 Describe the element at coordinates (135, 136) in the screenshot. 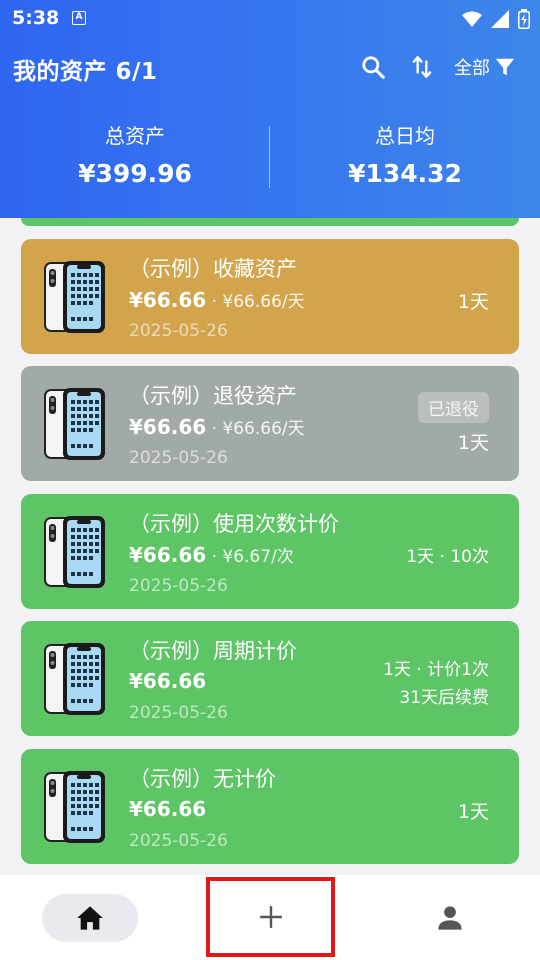

I see `total-assets-label: 总资产` at that location.